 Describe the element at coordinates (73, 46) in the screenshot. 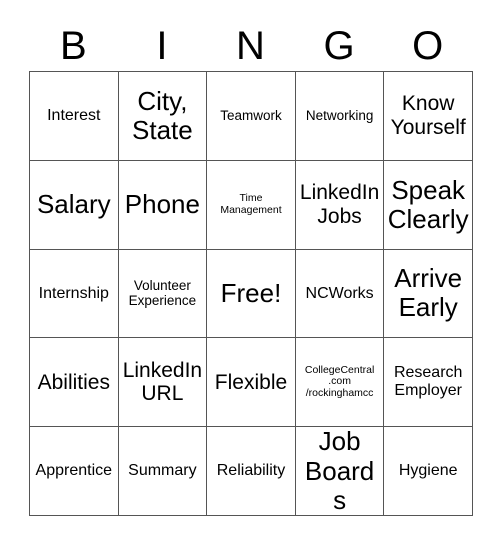

I see `bingo-header-letter-1: B` at that location.